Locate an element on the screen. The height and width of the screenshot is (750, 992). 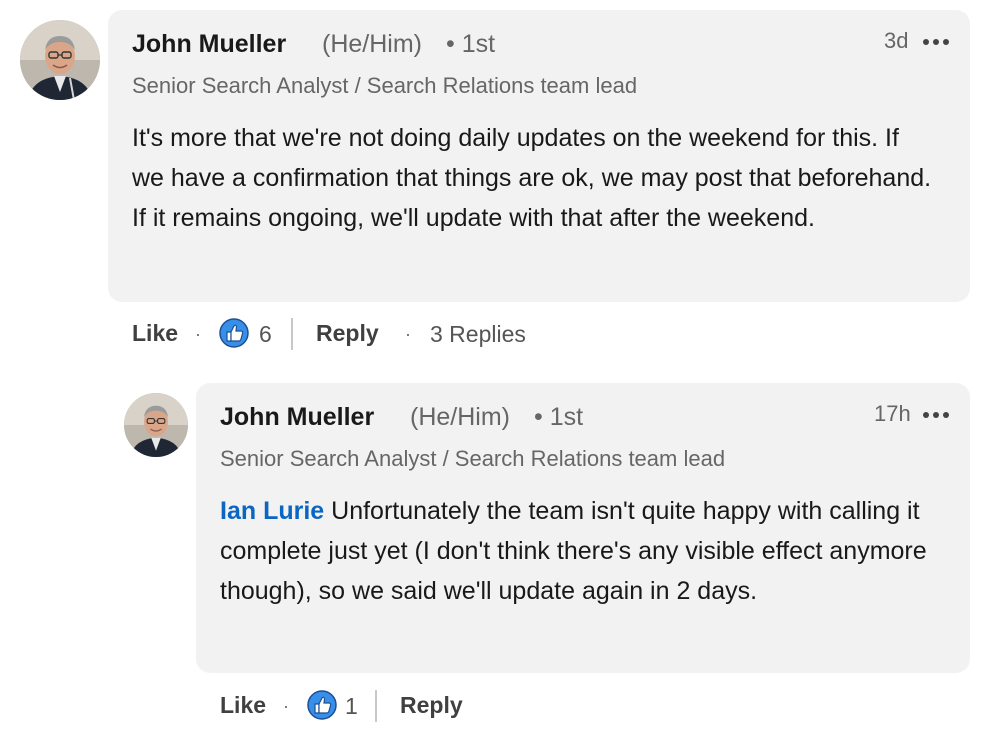
reaction-count: 6 is located at coordinates (265, 334).